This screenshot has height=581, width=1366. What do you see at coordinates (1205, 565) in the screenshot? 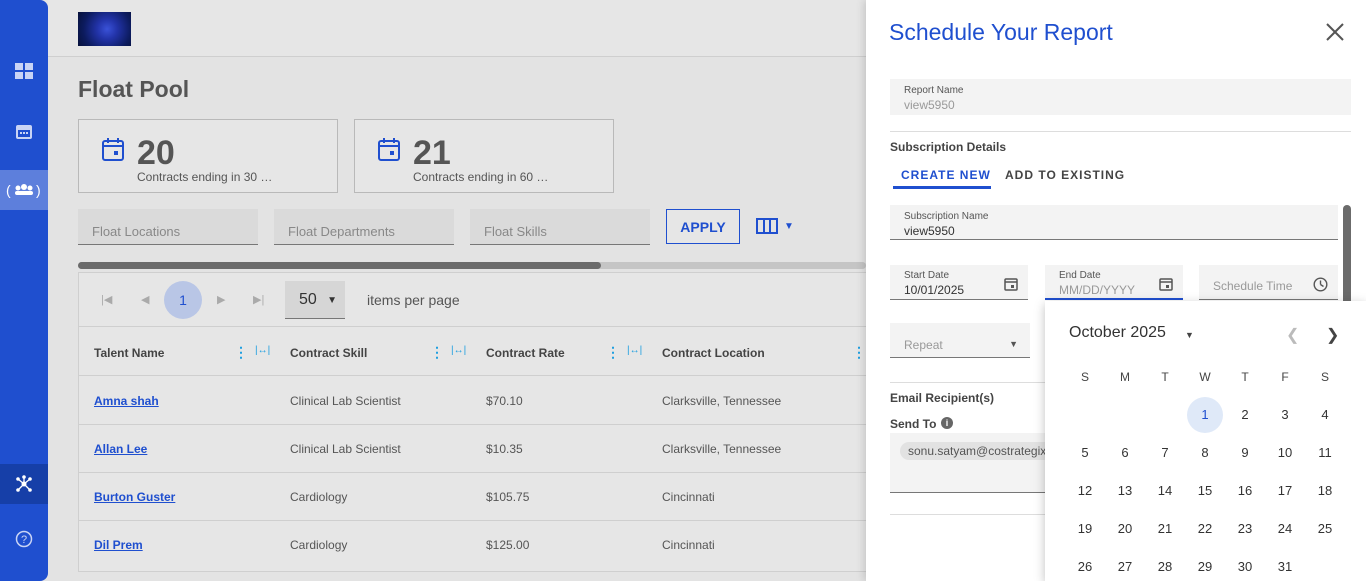
I see `calendar-day: 29` at bounding box center [1205, 565].